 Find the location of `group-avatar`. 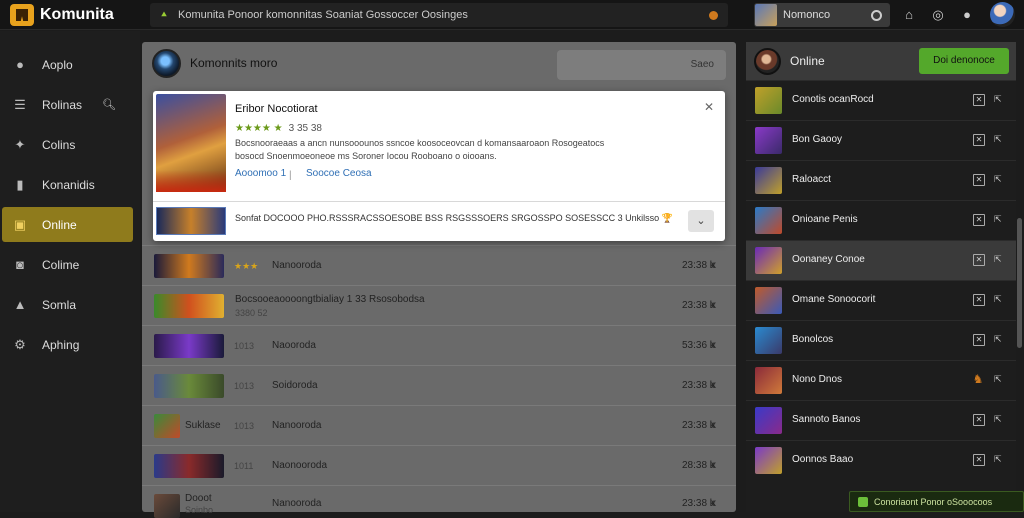

group-avatar is located at coordinates (166, 63).